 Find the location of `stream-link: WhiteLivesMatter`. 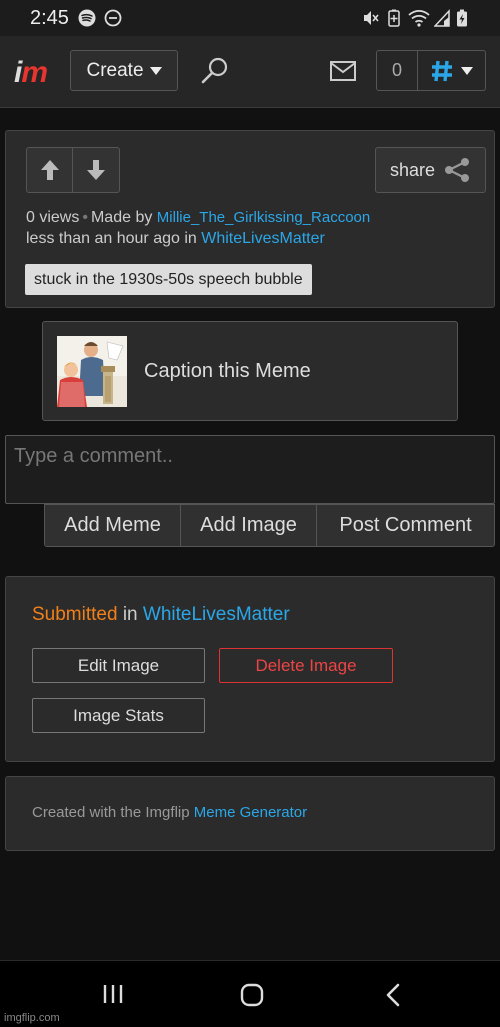

stream-link: WhiteLivesMatter is located at coordinates (263, 238).